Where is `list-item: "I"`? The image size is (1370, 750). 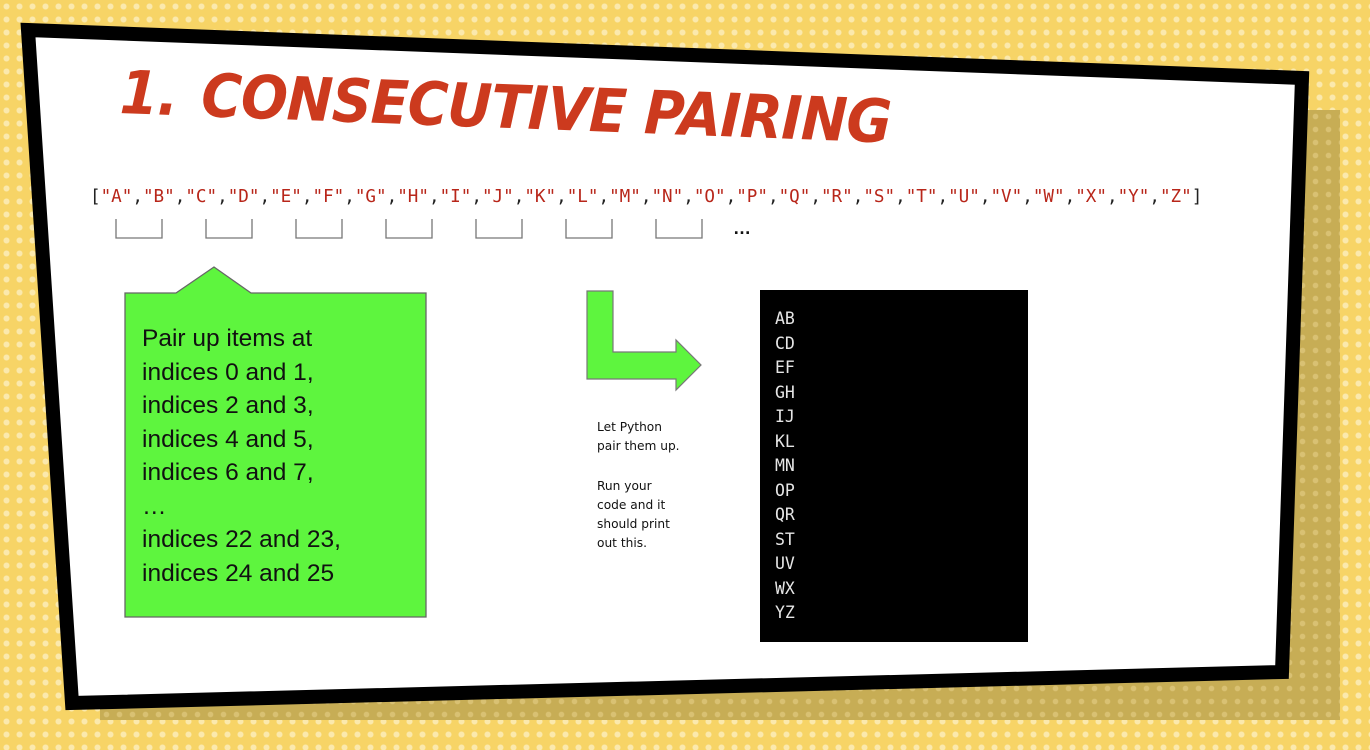 list-item: "I" is located at coordinates (455, 197).